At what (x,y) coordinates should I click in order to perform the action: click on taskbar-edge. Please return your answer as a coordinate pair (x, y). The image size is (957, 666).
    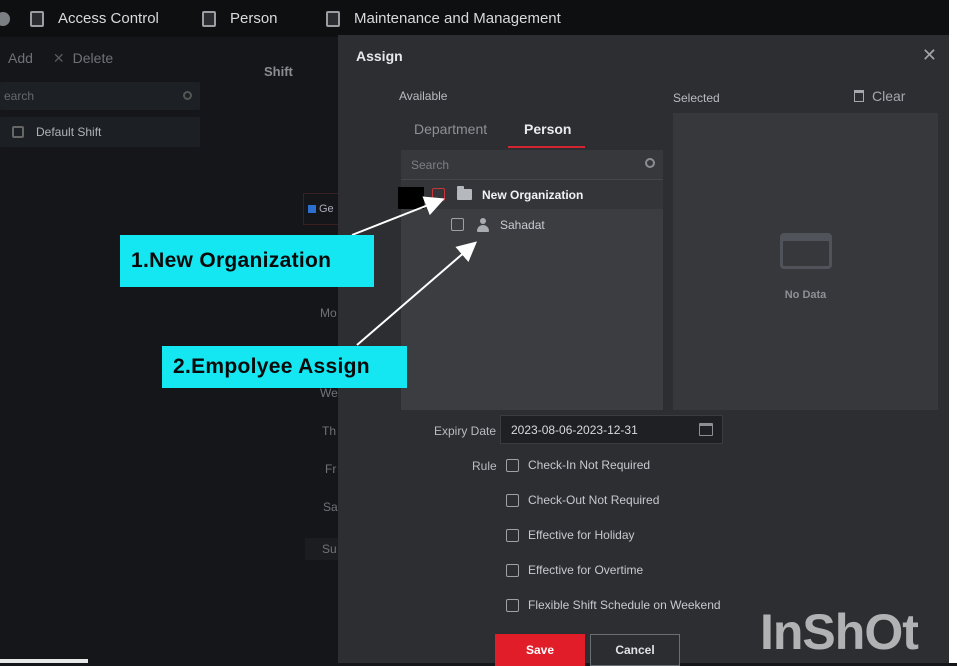
    Looking at the image, I should click on (44, 661).